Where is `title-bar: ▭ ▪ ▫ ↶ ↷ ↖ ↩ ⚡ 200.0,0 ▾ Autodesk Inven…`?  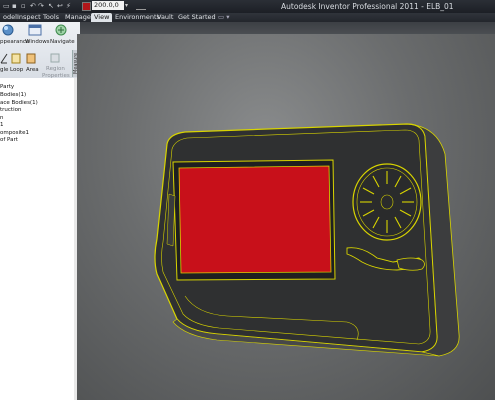
title-bar: ▭ ▪ ▫ ↶ ↷ ↖ ↩ ⚡ 200.0,0 ▾ Autodesk Inven… is located at coordinates (247, 6).